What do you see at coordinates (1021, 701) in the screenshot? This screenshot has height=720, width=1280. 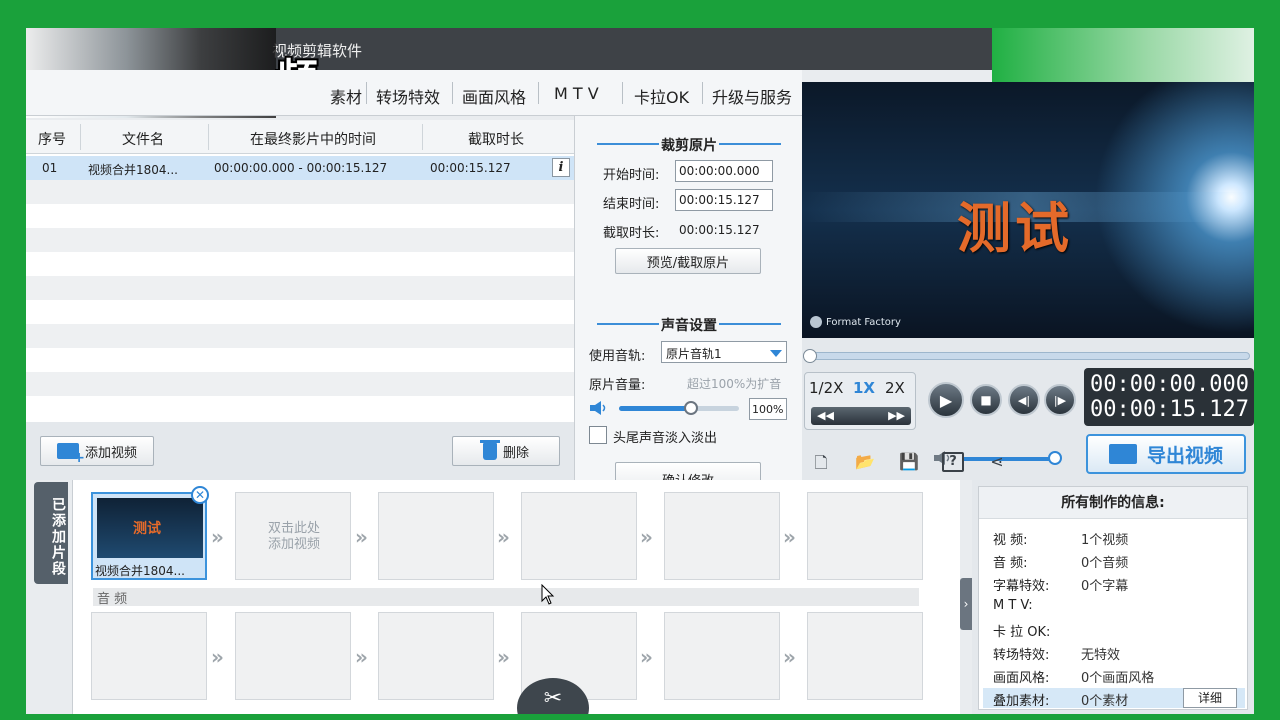 I see `info-key: 叠加素材:` at bounding box center [1021, 701].